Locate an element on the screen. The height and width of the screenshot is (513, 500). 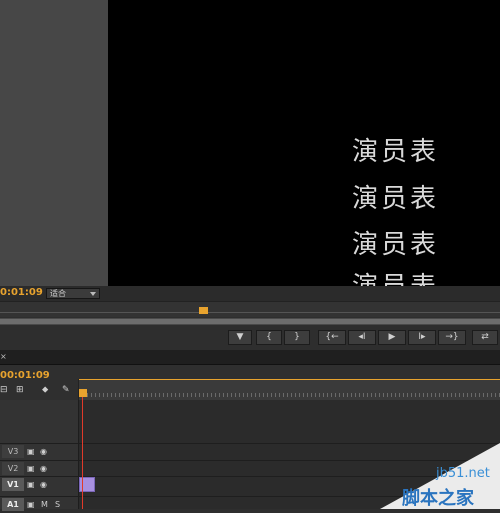
track-label-v1: V1 is located at coordinates (13, 484).